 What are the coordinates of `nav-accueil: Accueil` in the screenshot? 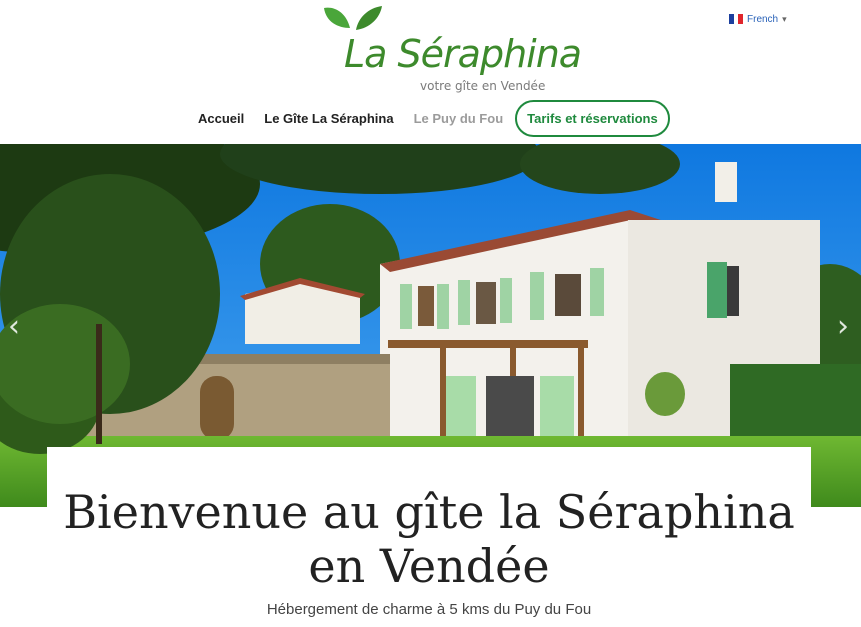 It's located at (221, 118).